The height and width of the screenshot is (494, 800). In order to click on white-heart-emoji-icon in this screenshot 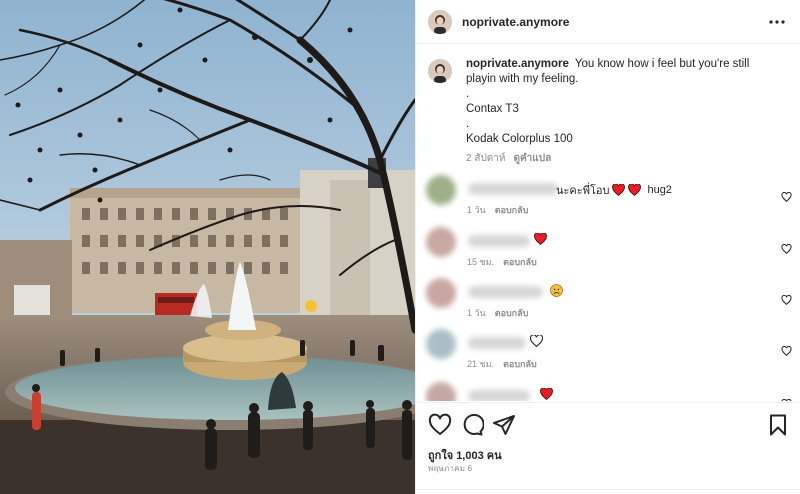, I will do `click(536, 341)`.